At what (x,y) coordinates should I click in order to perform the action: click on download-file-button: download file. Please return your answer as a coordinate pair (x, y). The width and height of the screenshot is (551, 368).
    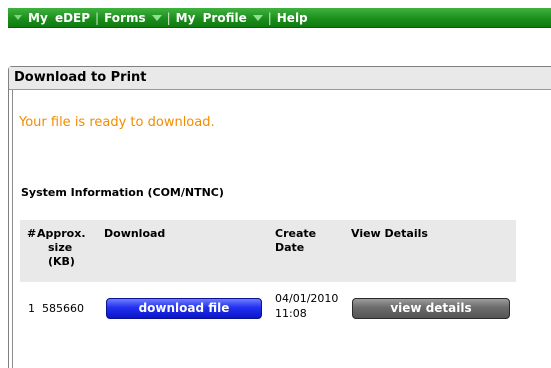
    Looking at the image, I should click on (184, 308).